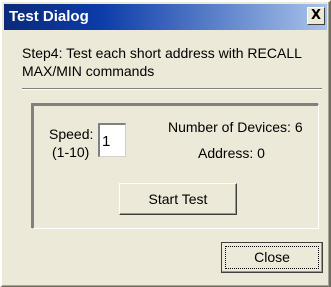  I want to click on window-title: Test Dialog, so click(49, 16).